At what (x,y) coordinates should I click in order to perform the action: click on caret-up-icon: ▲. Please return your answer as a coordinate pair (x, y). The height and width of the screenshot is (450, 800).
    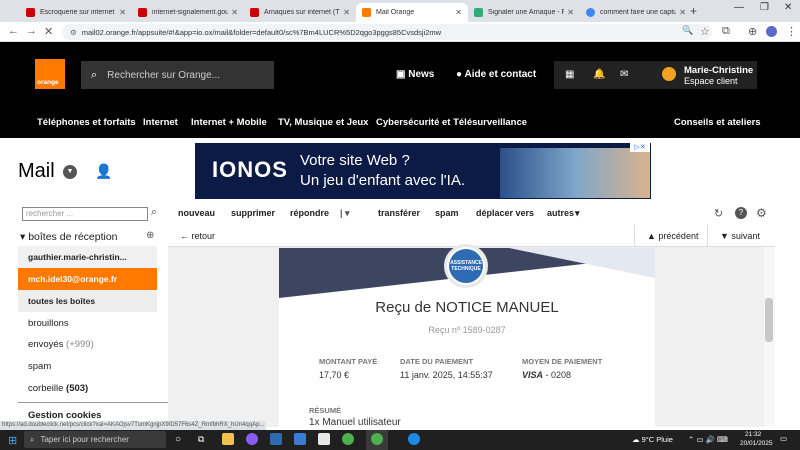
    Looking at the image, I should click on (653, 236).